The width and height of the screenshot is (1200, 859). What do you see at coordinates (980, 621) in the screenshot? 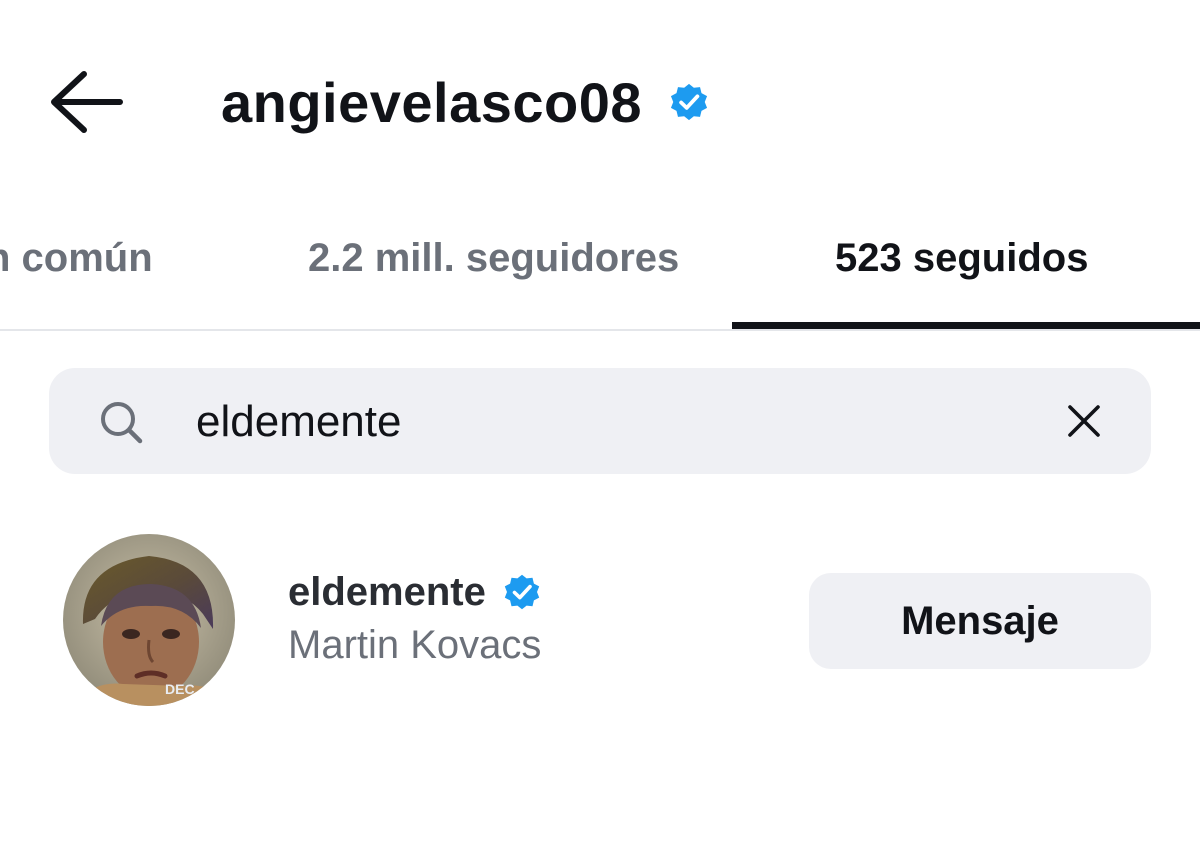
I see `message-button: Mensaje` at bounding box center [980, 621].